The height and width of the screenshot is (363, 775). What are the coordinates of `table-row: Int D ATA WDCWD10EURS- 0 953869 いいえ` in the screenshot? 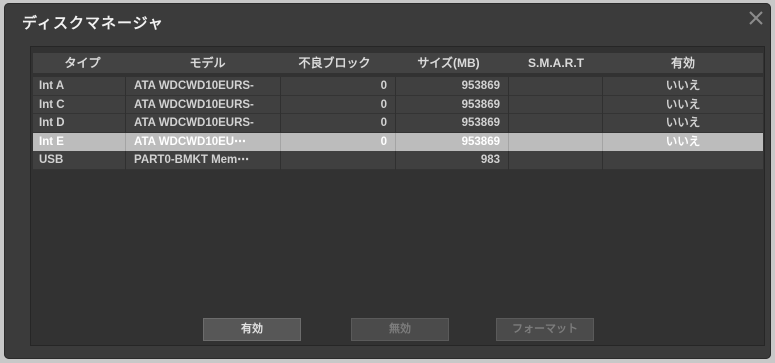 It's located at (398, 123).